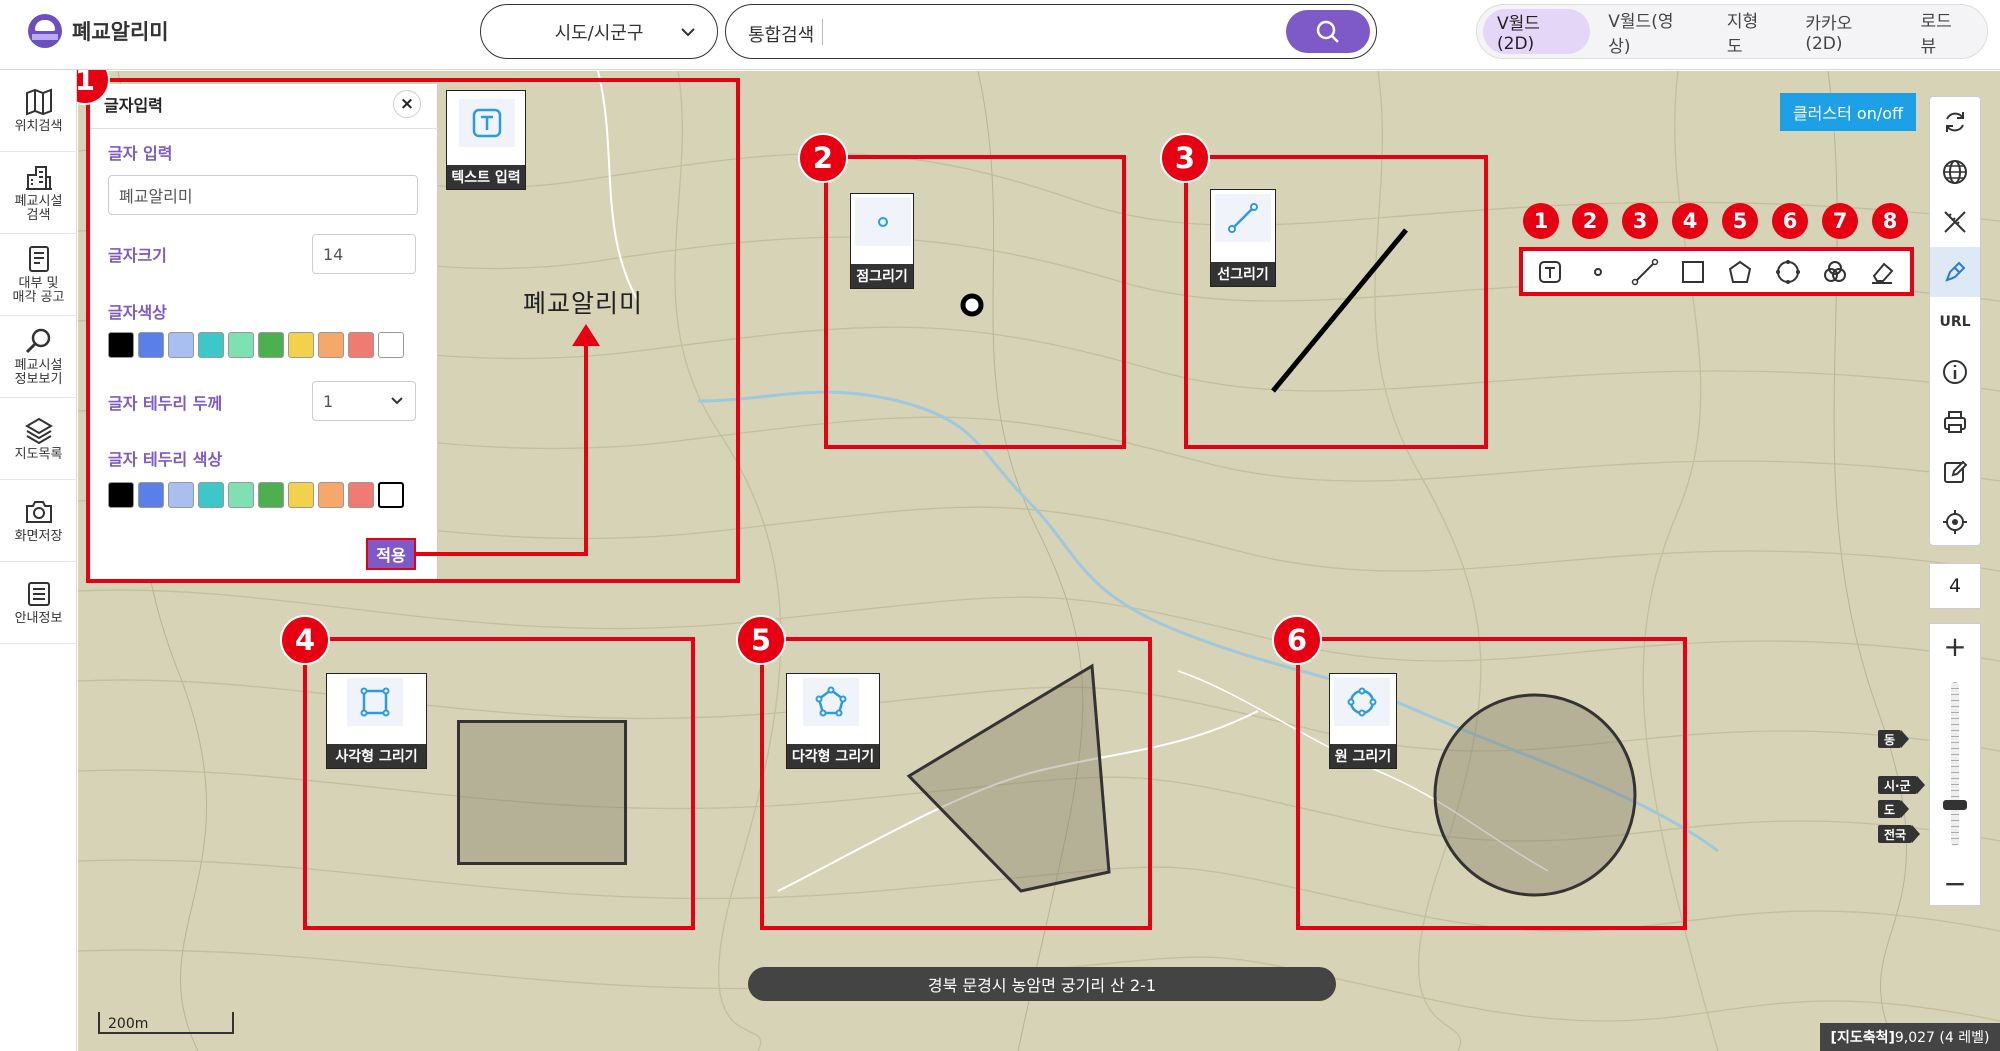 This screenshot has height=1051, width=2000. What do you see at coordinates (37, 340) in the screenshot?
I see `magnifier-icon` at bounding box center [37, 340].